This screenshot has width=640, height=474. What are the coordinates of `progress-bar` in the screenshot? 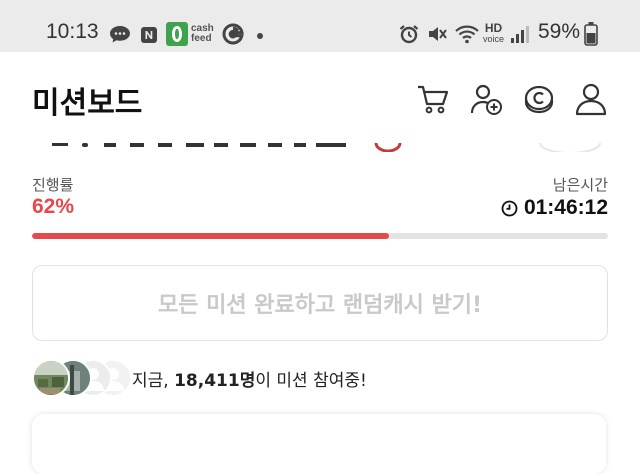 It's located at (320, 236).